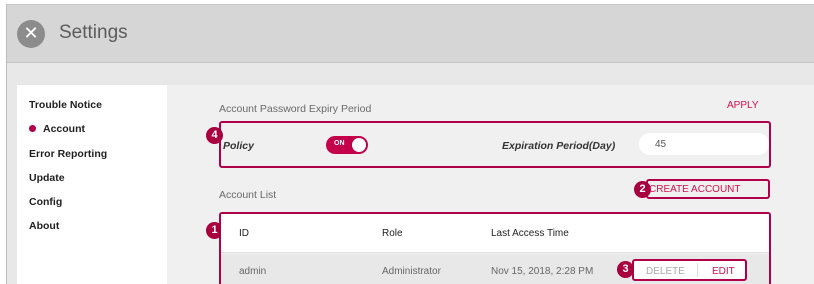 The width and height of the screenshot is (814, 284). I want to click on sidebar-item-error-reporting: Error Reporting, so click(68, 154).